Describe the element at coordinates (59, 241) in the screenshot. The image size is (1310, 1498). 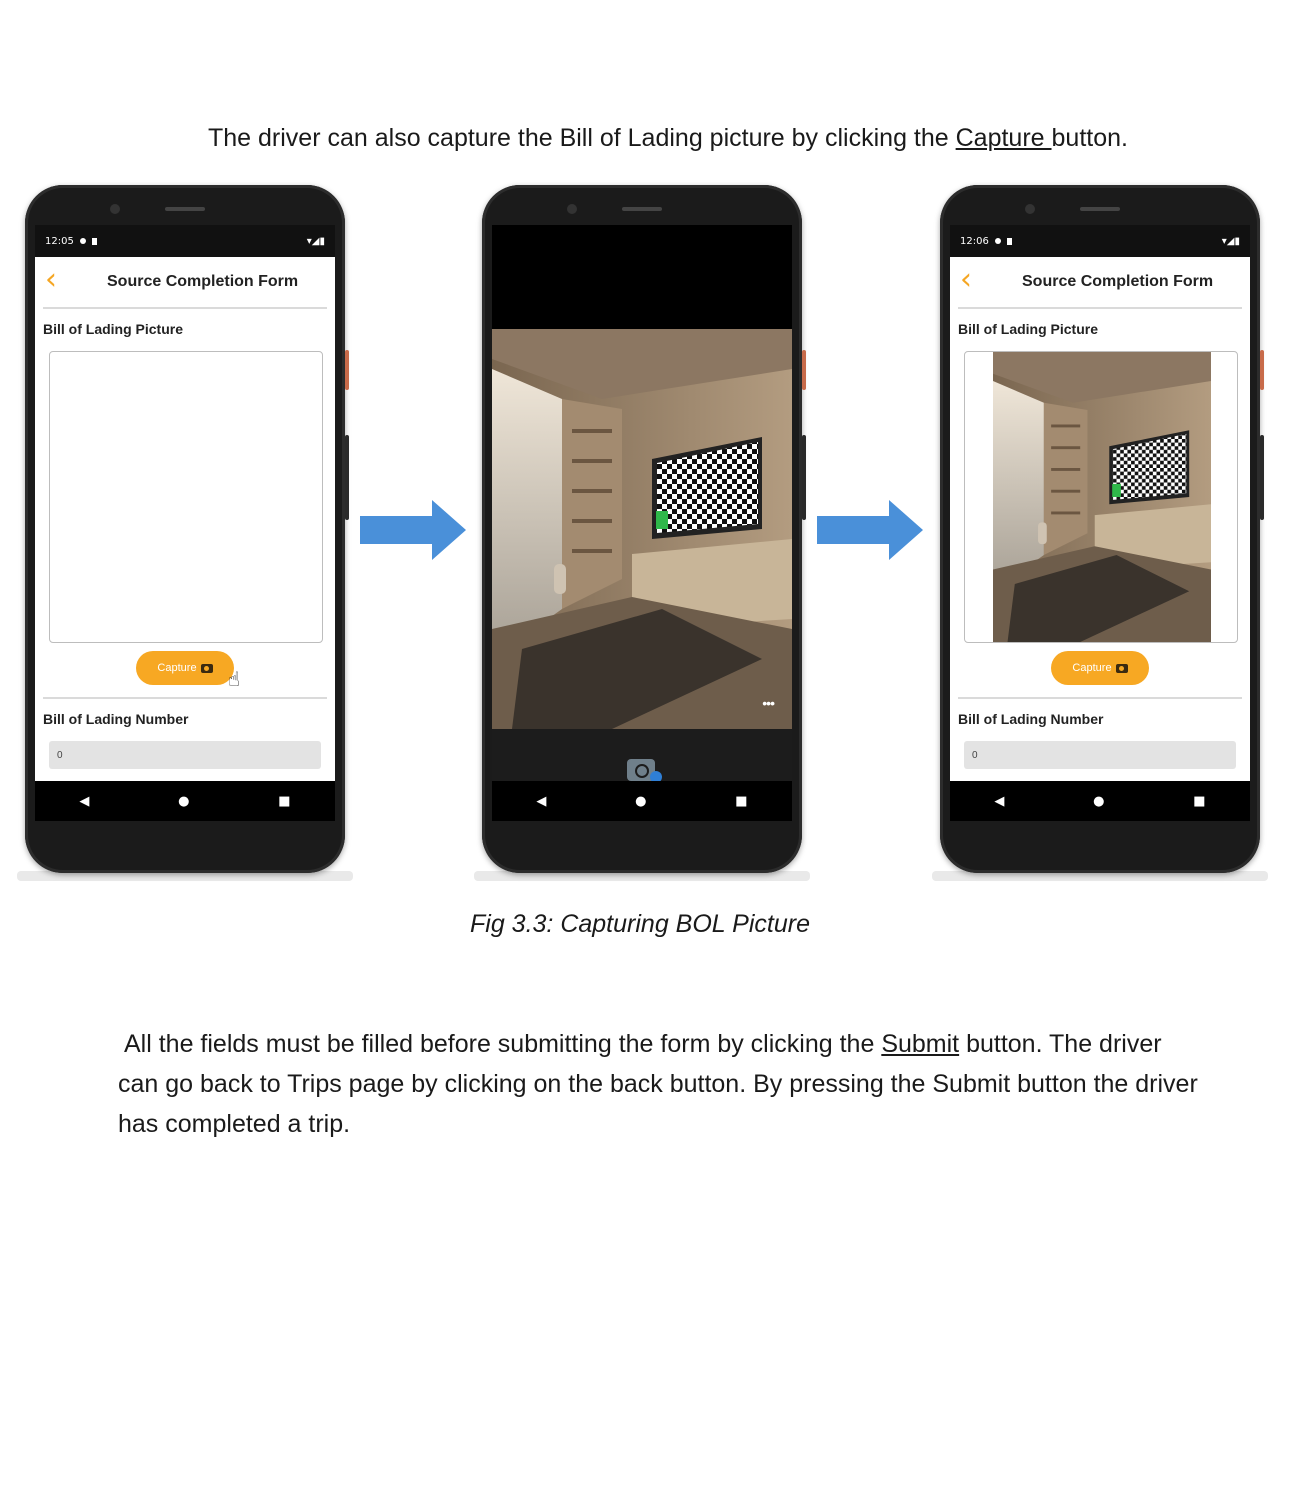
I see `status-time: 12:05` at that location.